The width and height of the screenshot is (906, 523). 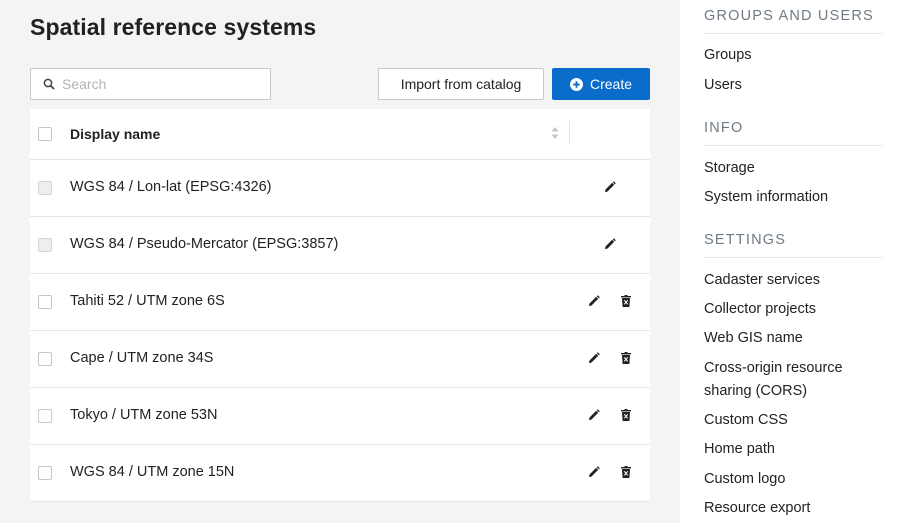 What do you see at coordinates (45, 134) in the screenshot?
I see `select-all-checkbox` at bounding box center [45, 134].